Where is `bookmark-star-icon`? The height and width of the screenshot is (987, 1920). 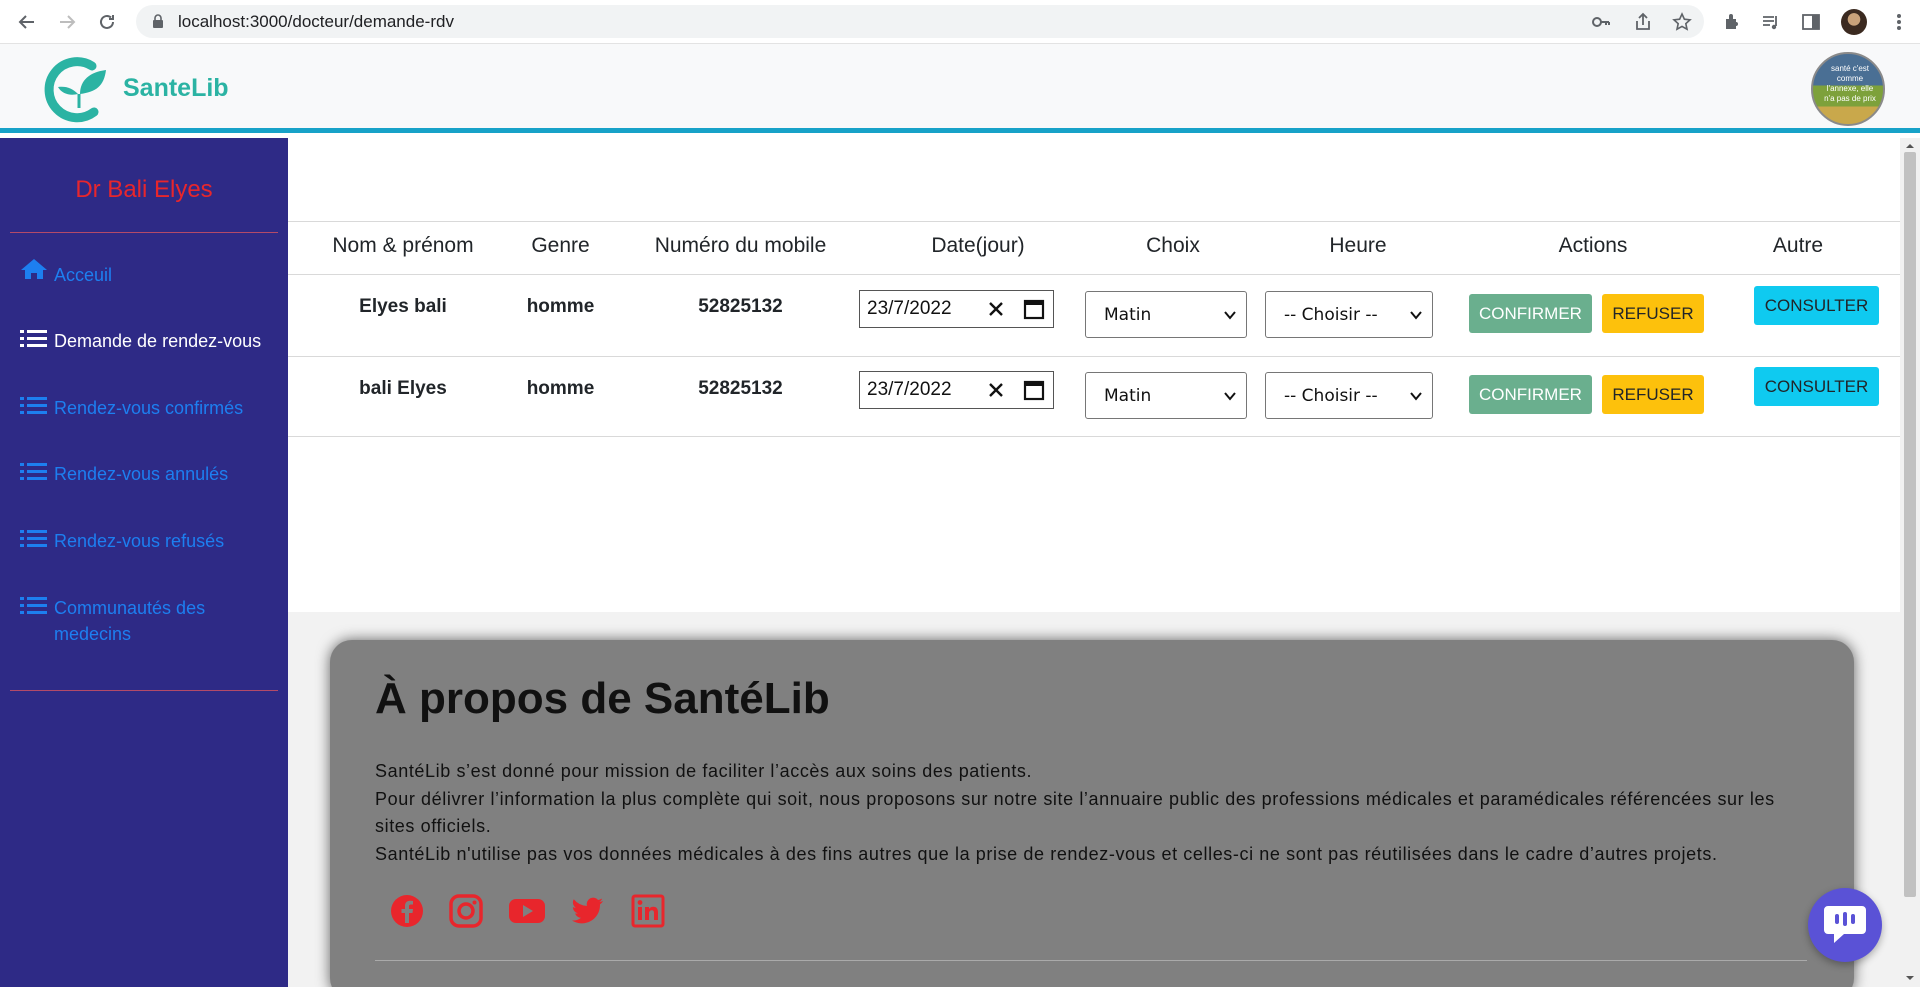
bookmark-star-icon is located at coordinates (1682, 22).